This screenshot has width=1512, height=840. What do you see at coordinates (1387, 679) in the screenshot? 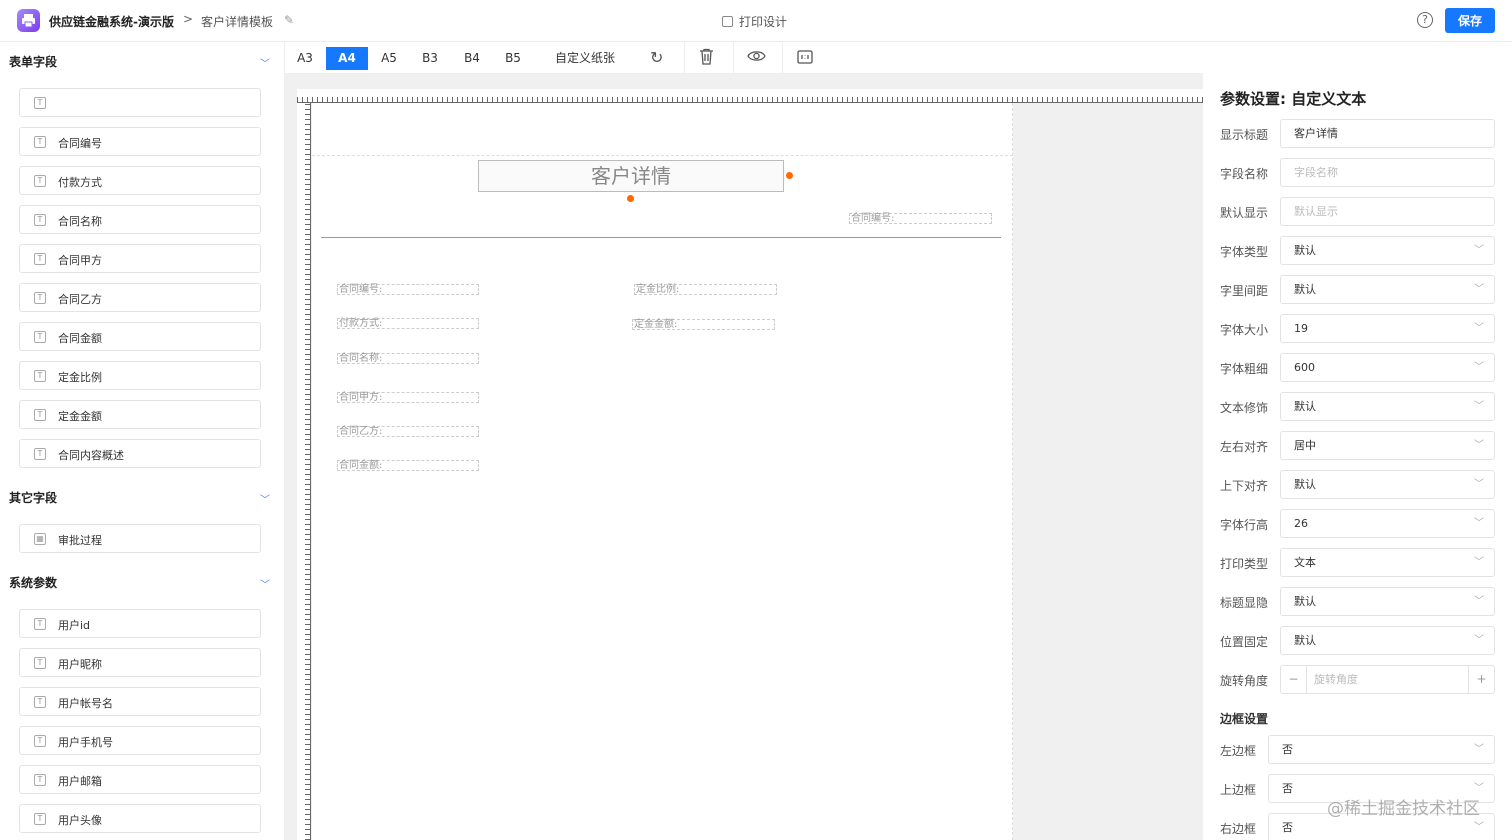
I see `rotation-stepper: − 旋转角度 +` at bounding box center [1387, 679].